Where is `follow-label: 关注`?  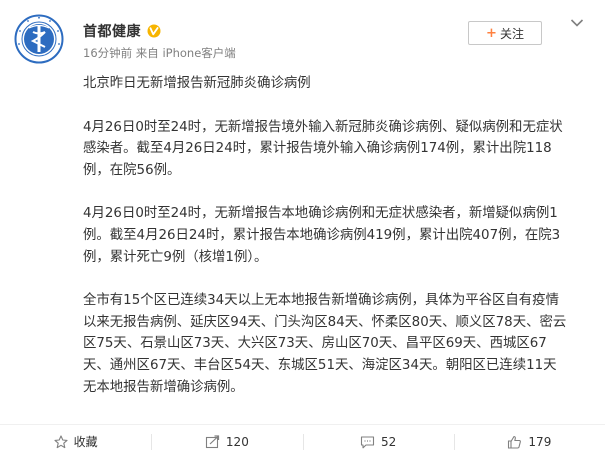 follow-label: 关注 is located at coordinates (511, 33).